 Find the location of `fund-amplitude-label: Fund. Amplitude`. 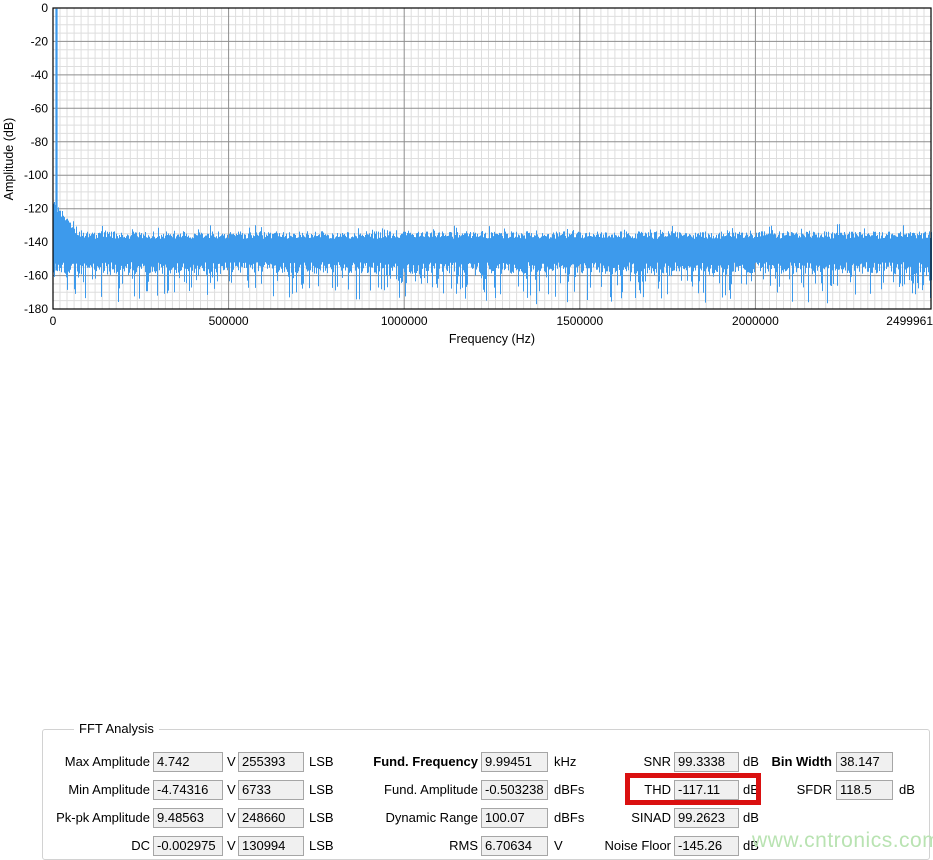

fund-amplitude-label: Fund. Amplitude is located at coordinates (431, 789).